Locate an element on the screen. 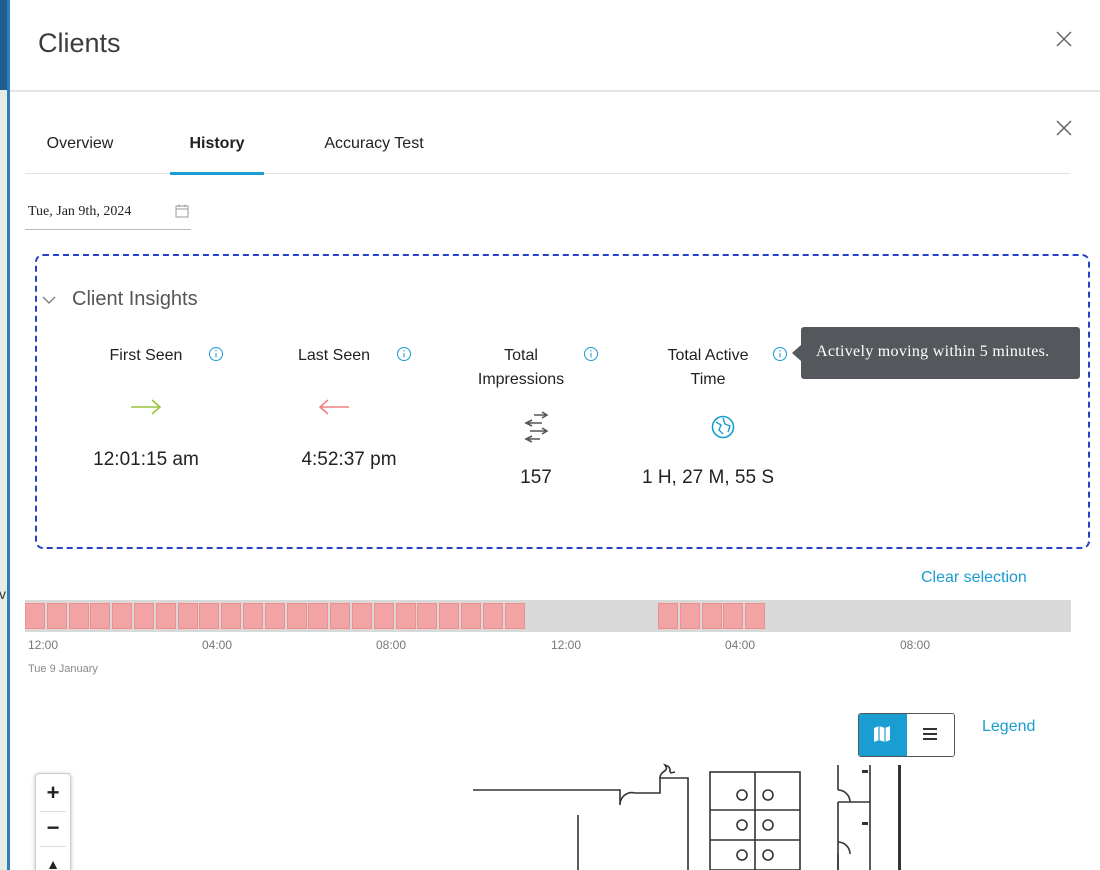  zoom-out-button: − is located at coordinates (53, 828).